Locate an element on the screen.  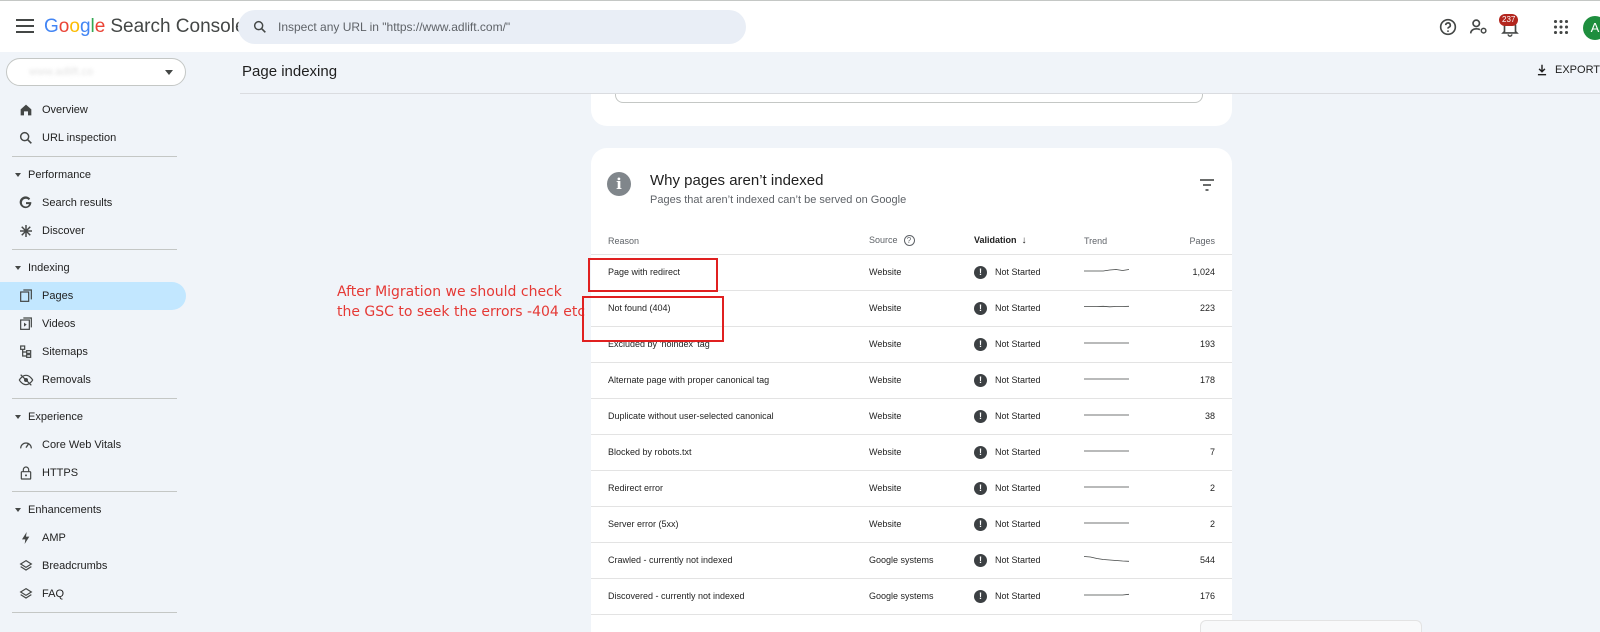
property-selector: www.adlift.co is located at coordinates (96, 72).